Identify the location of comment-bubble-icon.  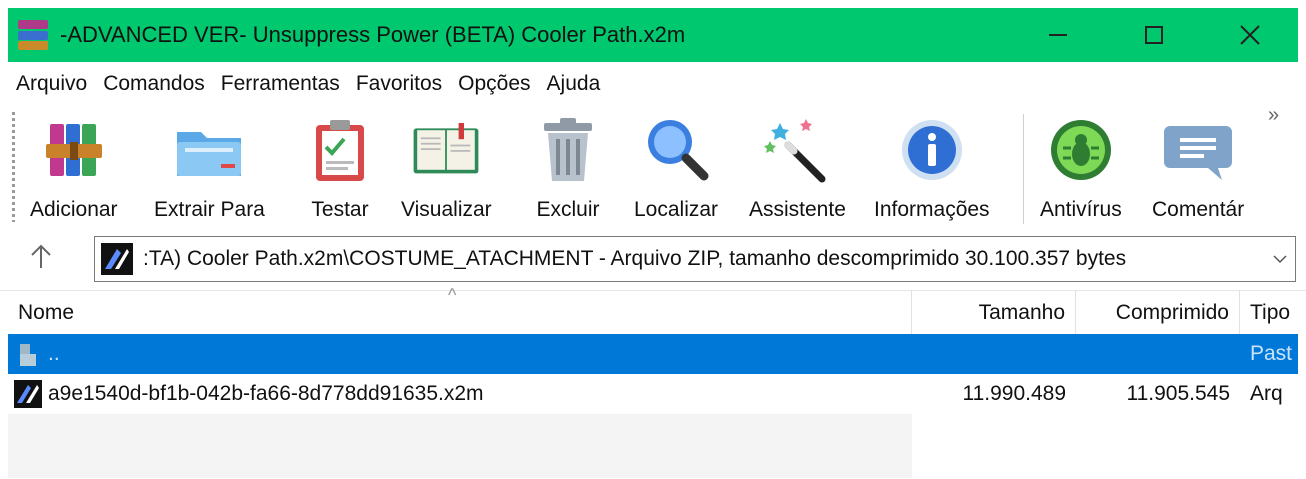
(1198, 153).